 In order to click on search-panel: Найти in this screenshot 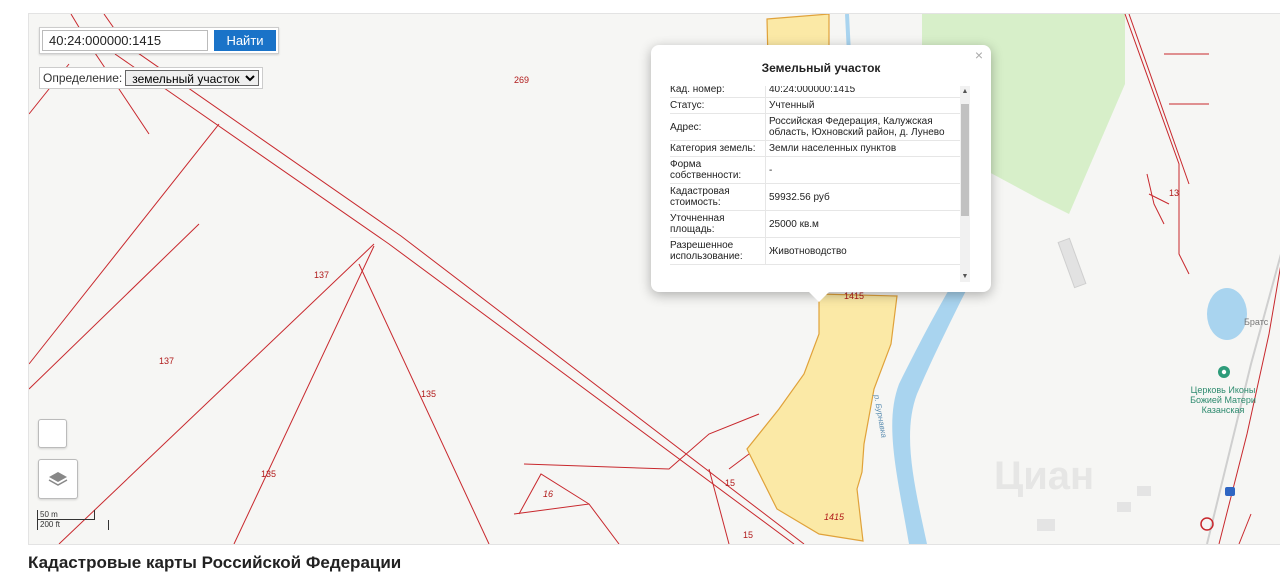, I will do `click(159, 40)`.